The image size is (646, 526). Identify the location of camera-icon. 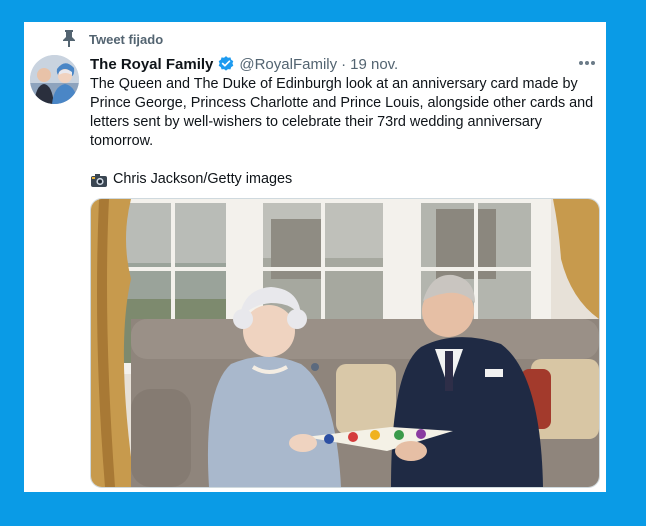
(99, 180).